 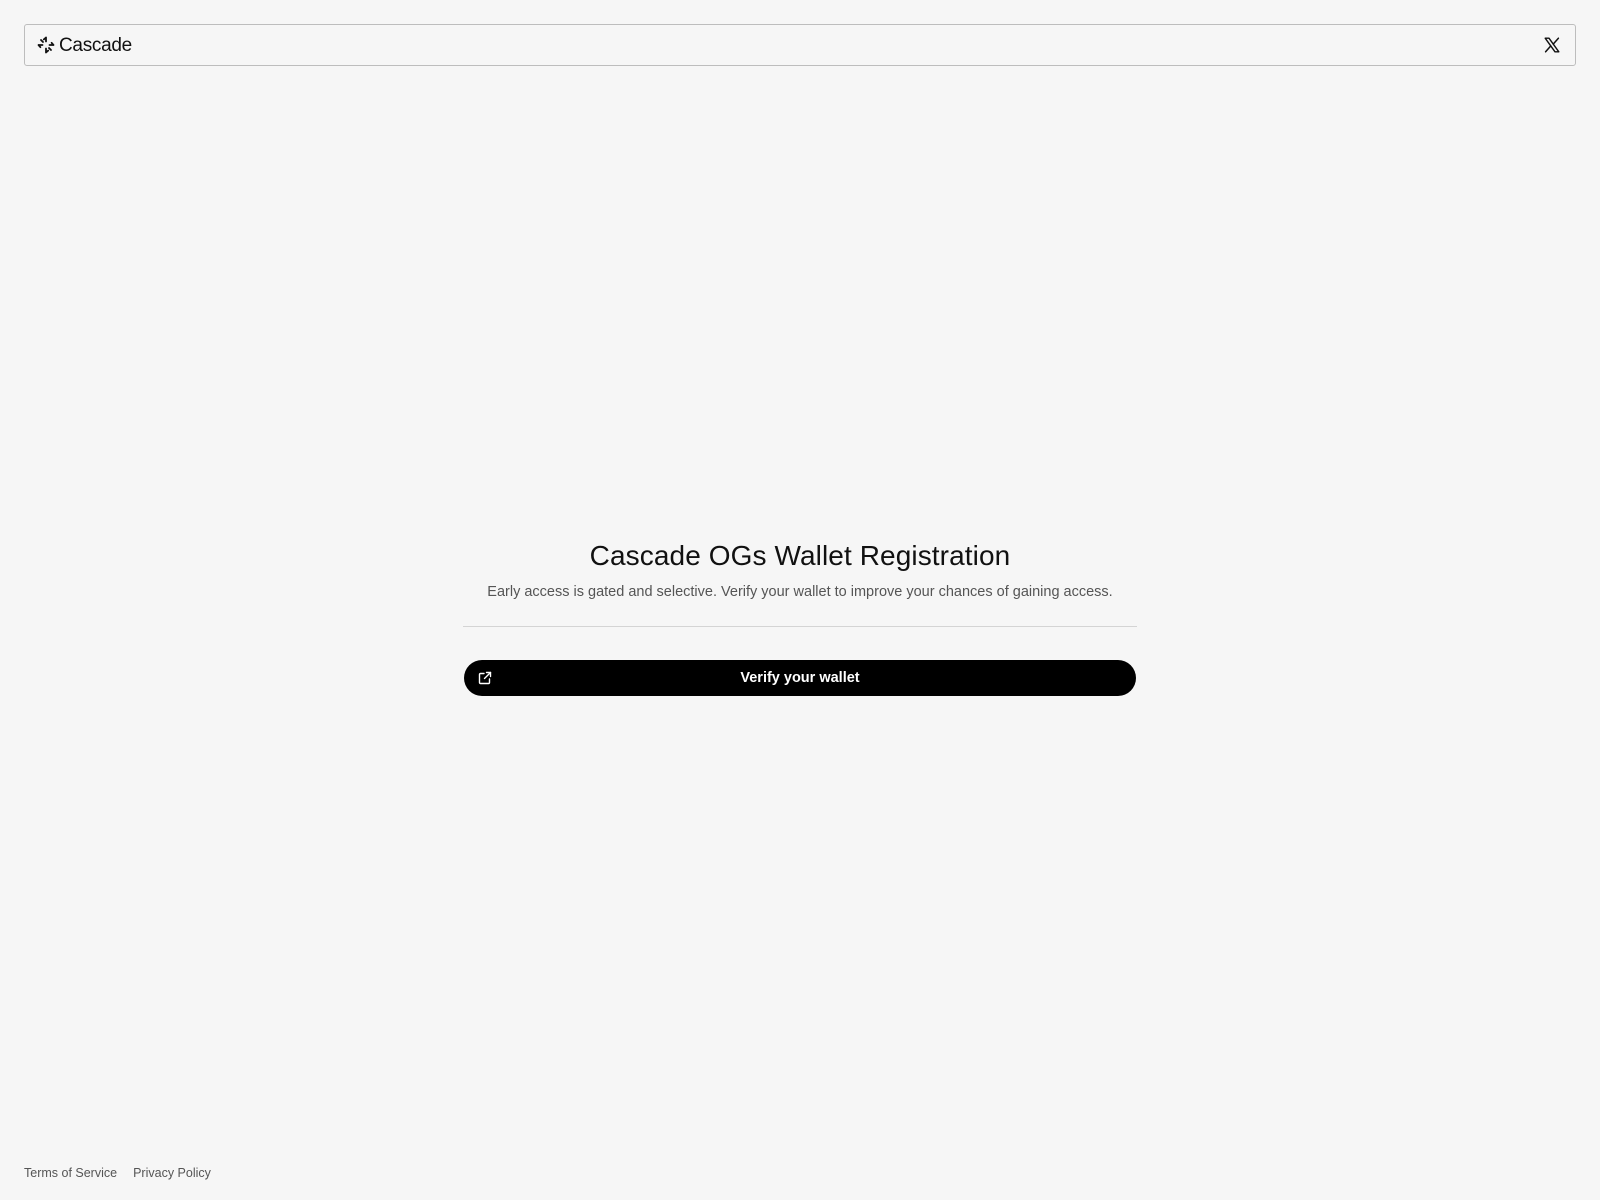 I want to click on external-link-icon, so click(x=485, y=678).